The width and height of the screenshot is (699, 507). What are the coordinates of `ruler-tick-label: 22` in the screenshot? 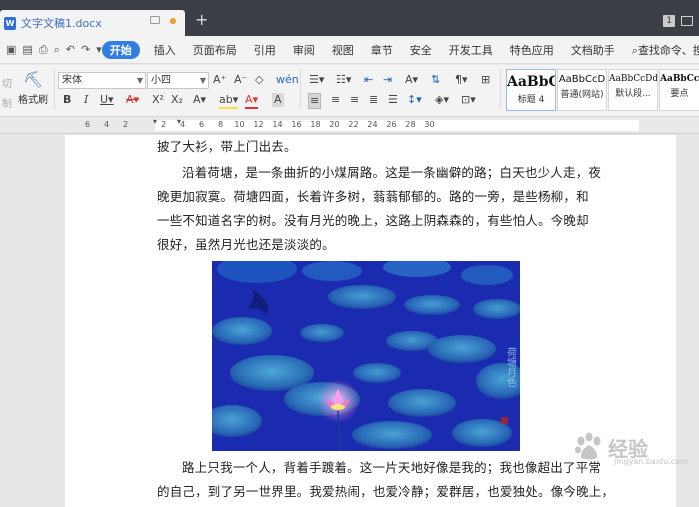 It's located at (353, 124).